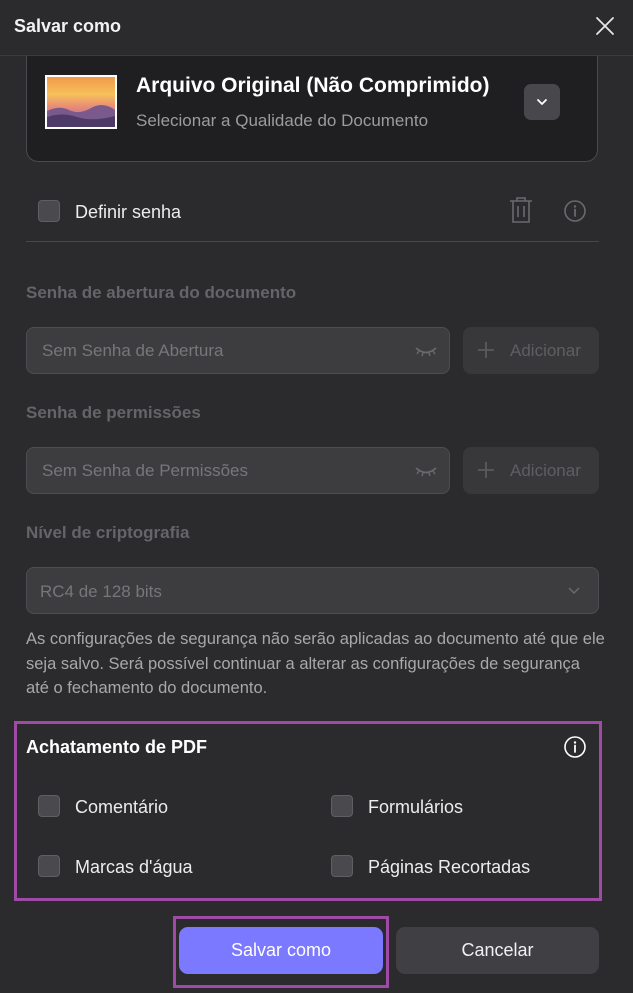 The image size is (633, 993). I want to click on quality-subtitle: Selecionar a Qualidade do Documento, so click(282, 120).